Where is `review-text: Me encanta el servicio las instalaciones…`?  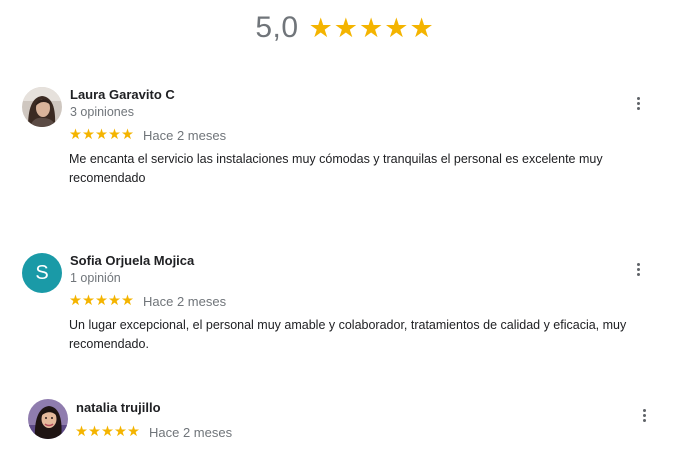 review-text: Me encanta el servicio las instalaciones… is located at coordinates (336, 168).